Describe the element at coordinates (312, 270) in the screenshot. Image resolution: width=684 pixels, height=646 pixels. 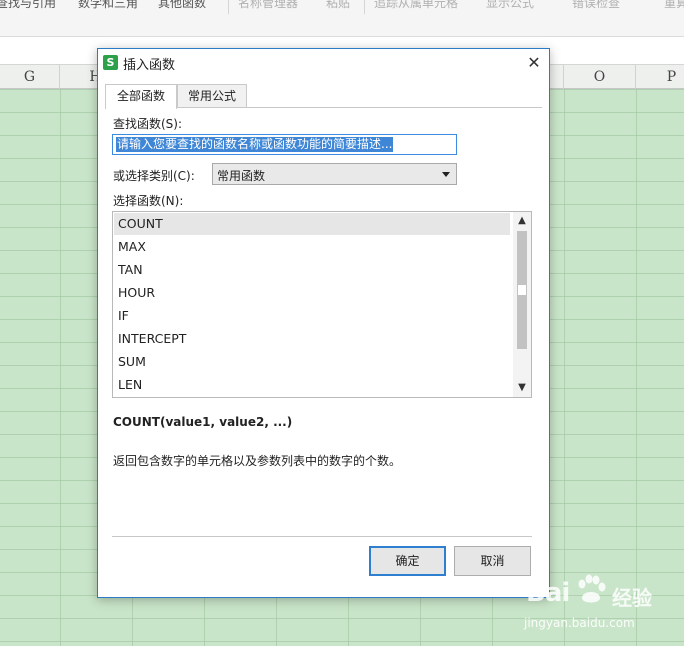
I see `function-item-tan: TAN` at that location.